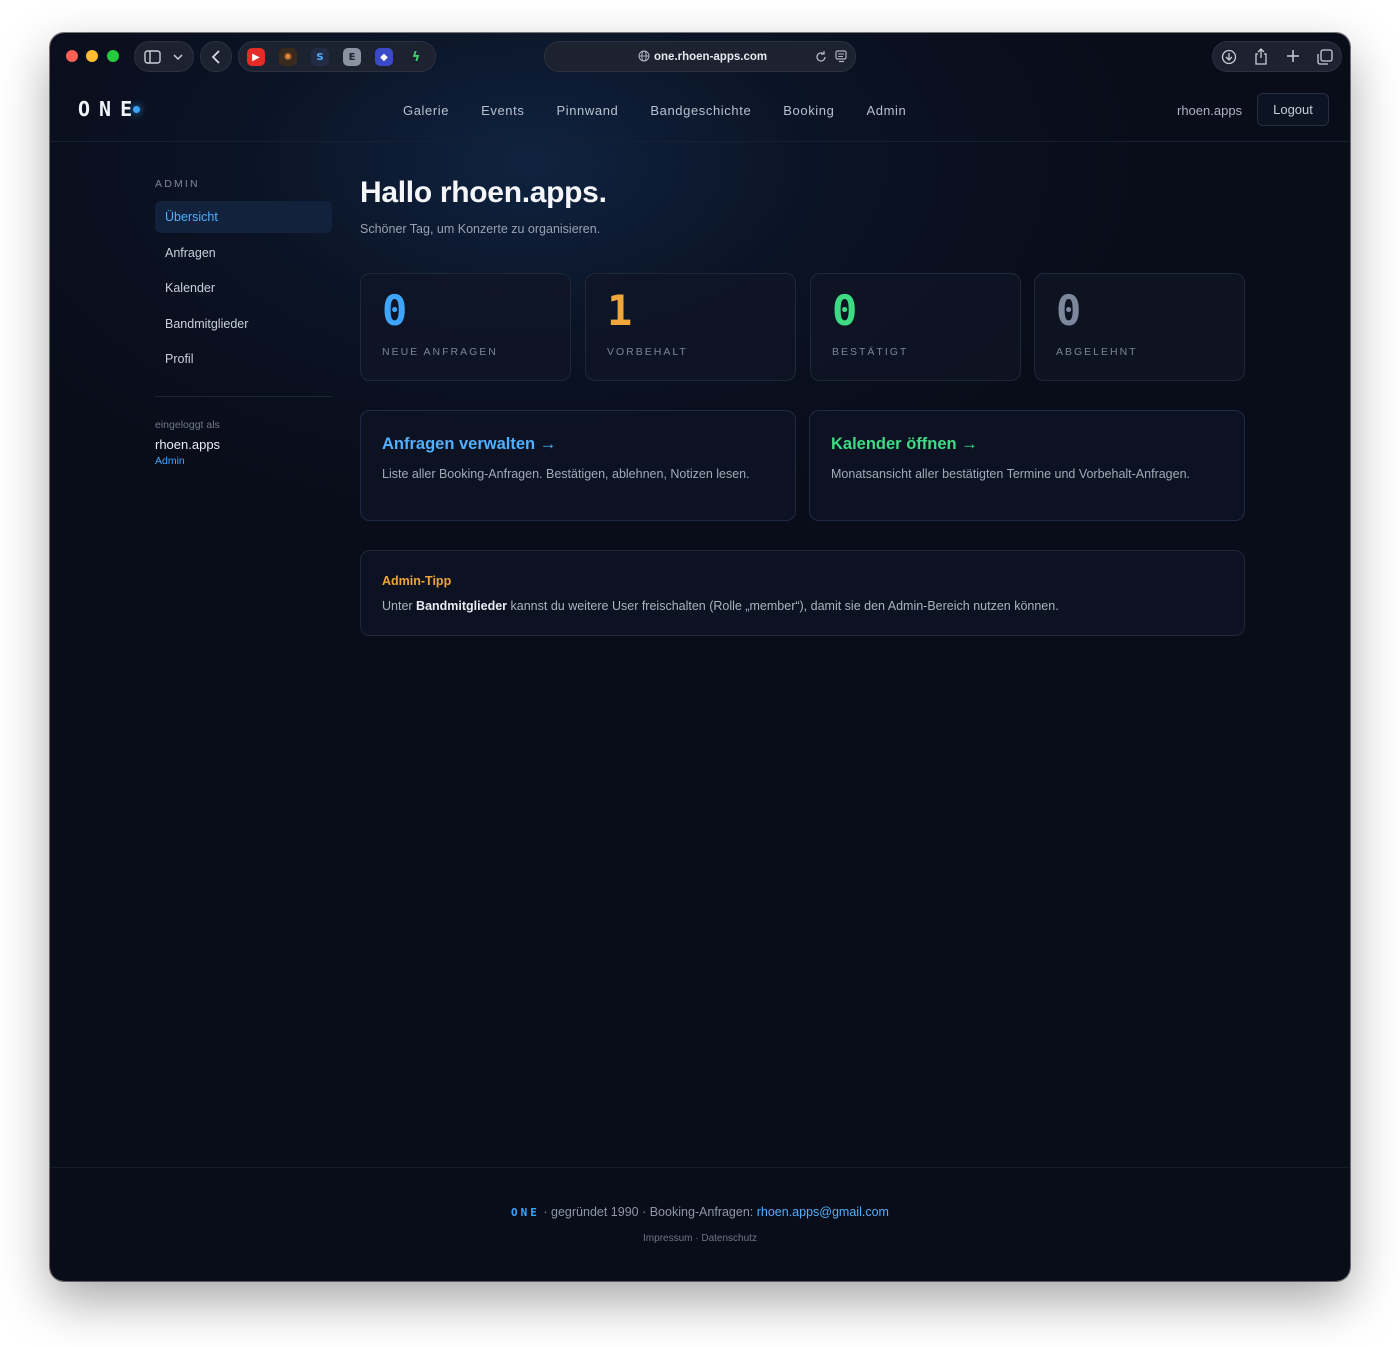  What do you see at coordinates (179, 359) in the screenshot?
I see `sidebar-item-label: Profil` at bounding box center [179, 359].